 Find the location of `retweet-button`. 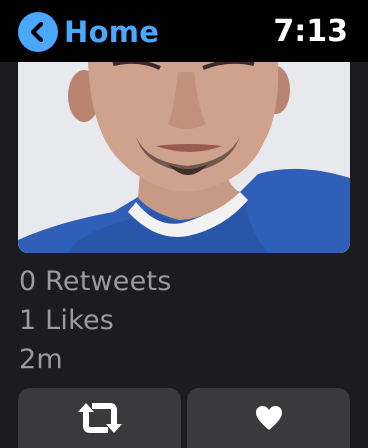

retweet-button is located at coordinates (99, 418).